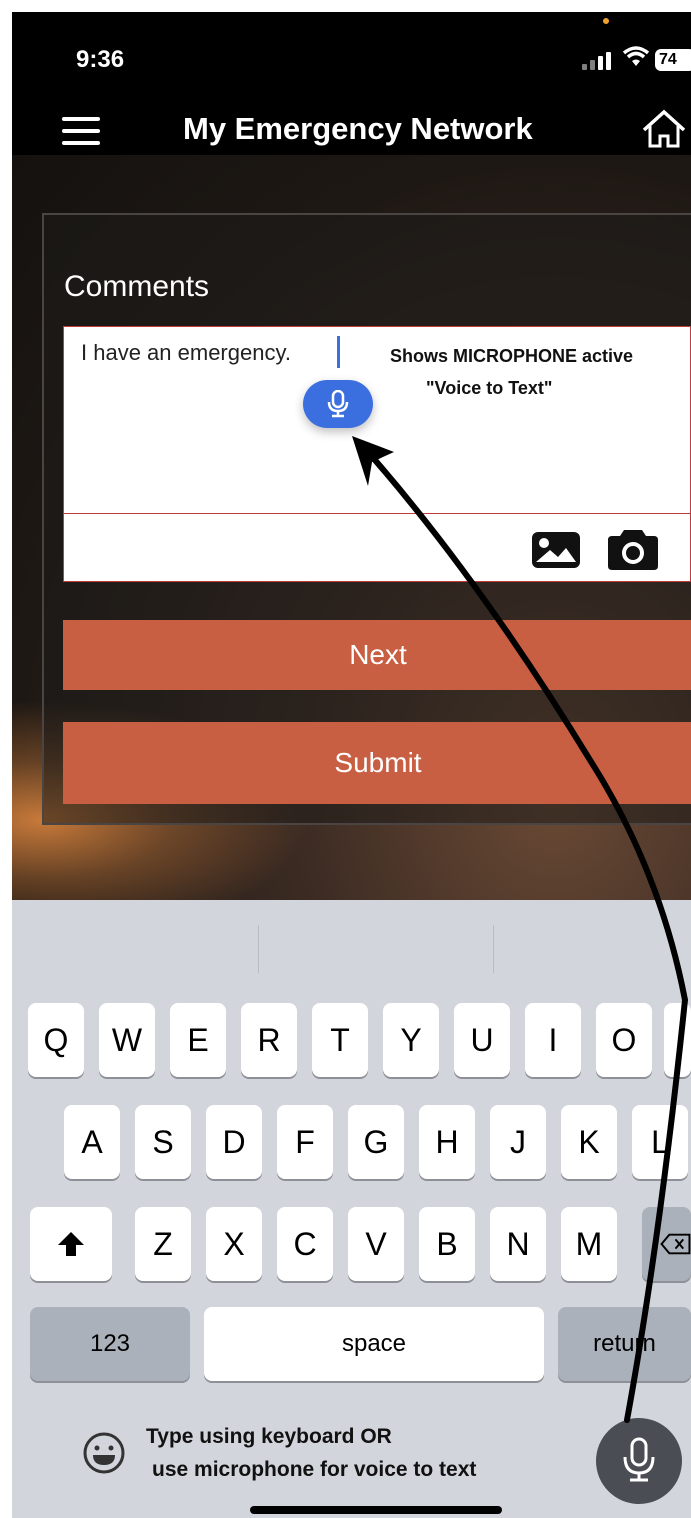 The height and width of the screenshot is (1518, 691). I want to click on hint-keyboard: Type using keyboard OR, so click(269, 1436).